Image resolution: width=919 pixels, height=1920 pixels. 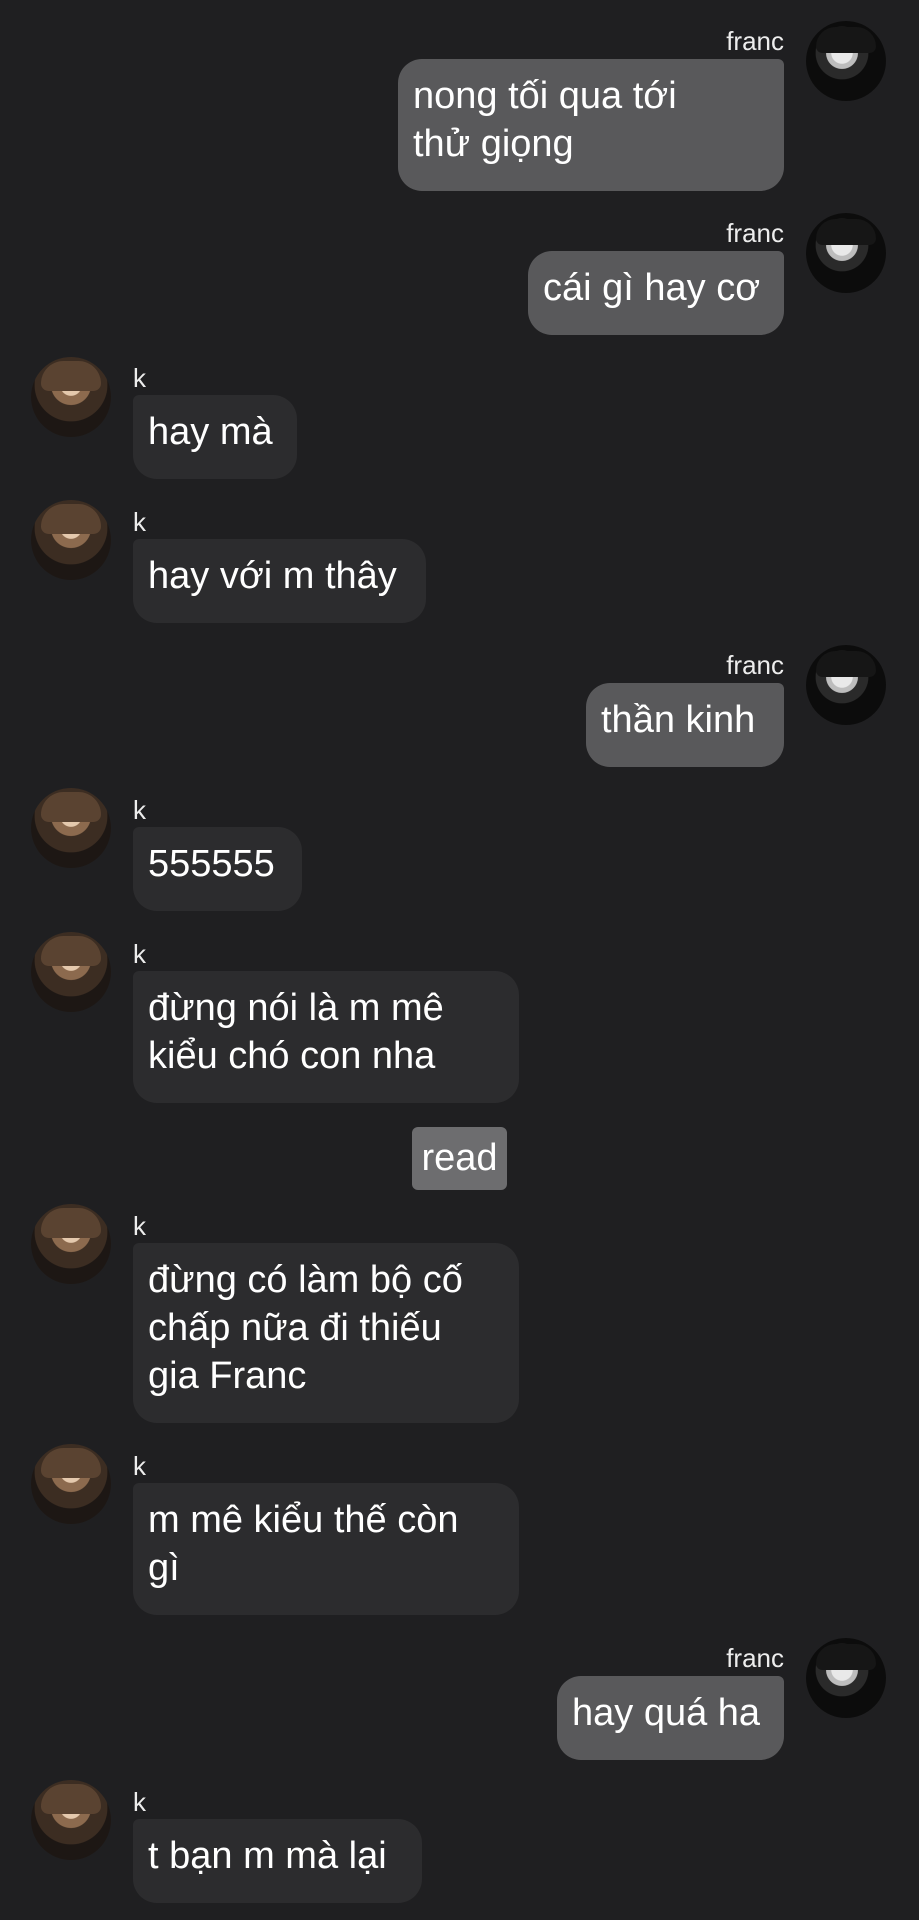 I want to click on message-bubble: hay với m thây, so click(x=279, y=581).